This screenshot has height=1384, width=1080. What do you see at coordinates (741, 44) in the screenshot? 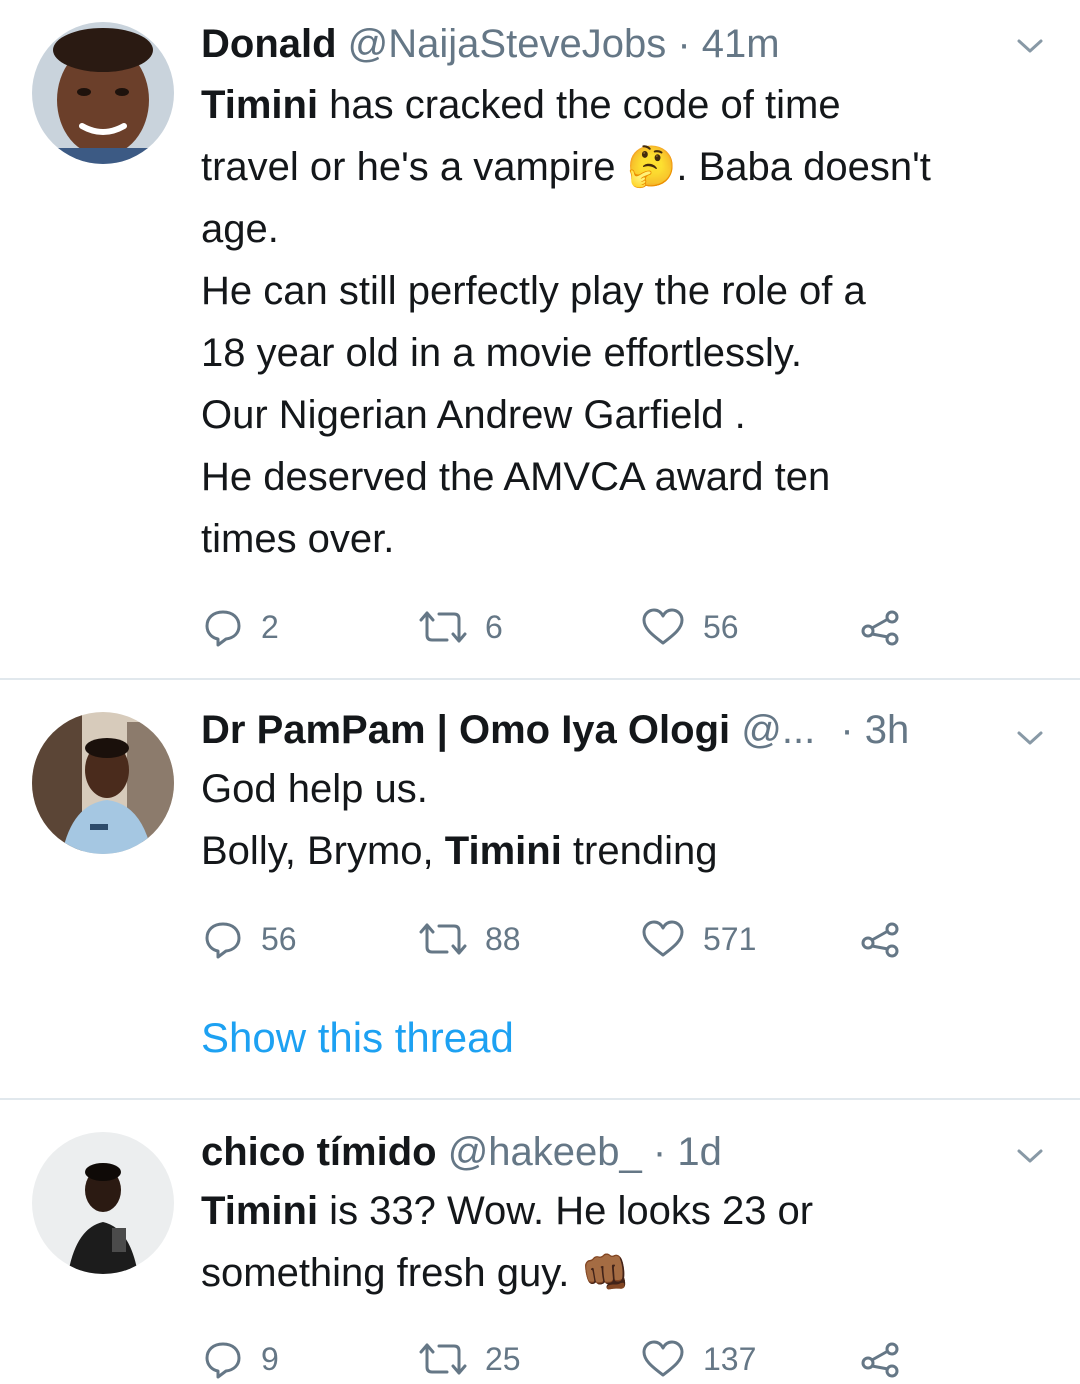
I see `timestamp: 41m` at bounding box center [741, 44].